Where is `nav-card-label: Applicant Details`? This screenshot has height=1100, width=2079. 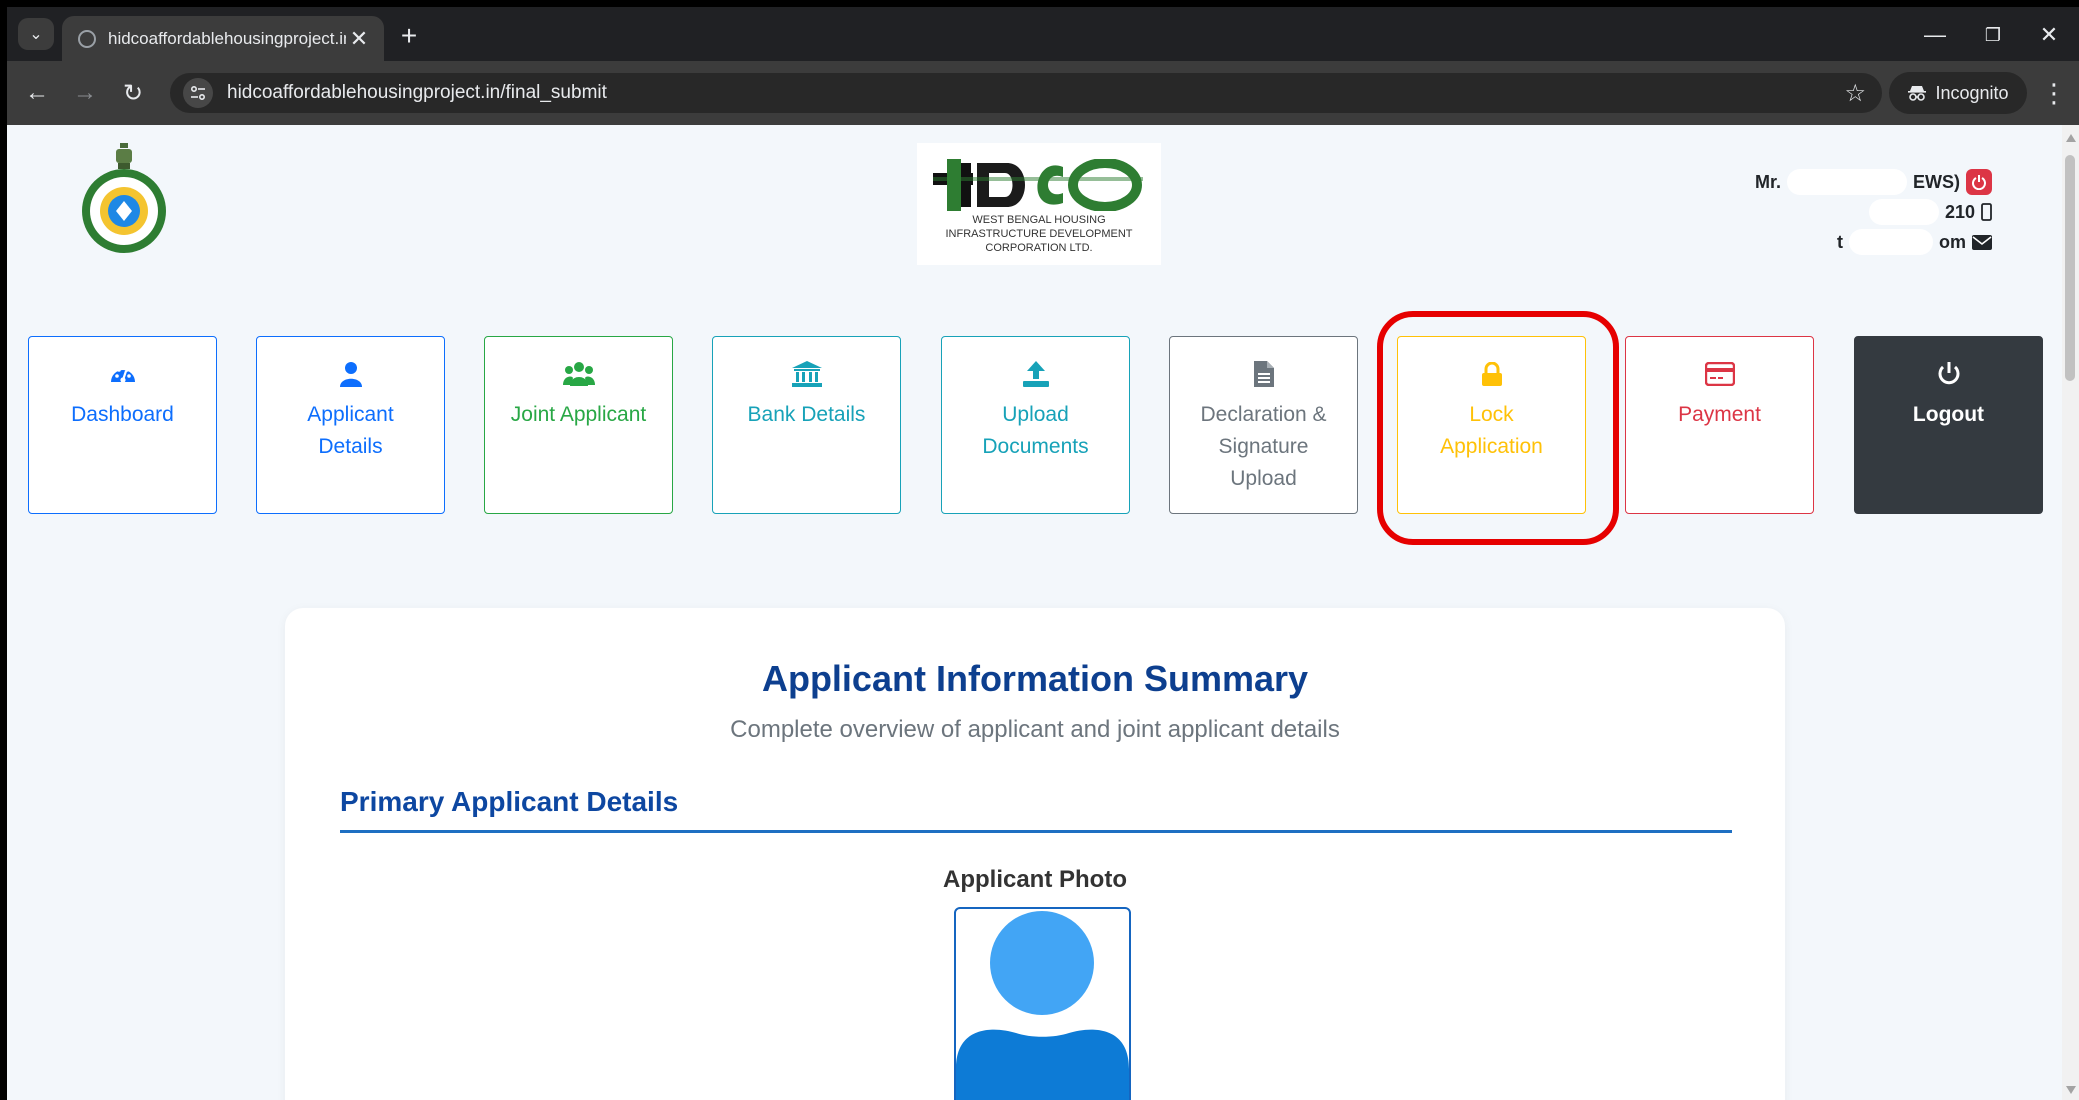
nav-card-label: Applicant Details is located at coordinates (350, 430).